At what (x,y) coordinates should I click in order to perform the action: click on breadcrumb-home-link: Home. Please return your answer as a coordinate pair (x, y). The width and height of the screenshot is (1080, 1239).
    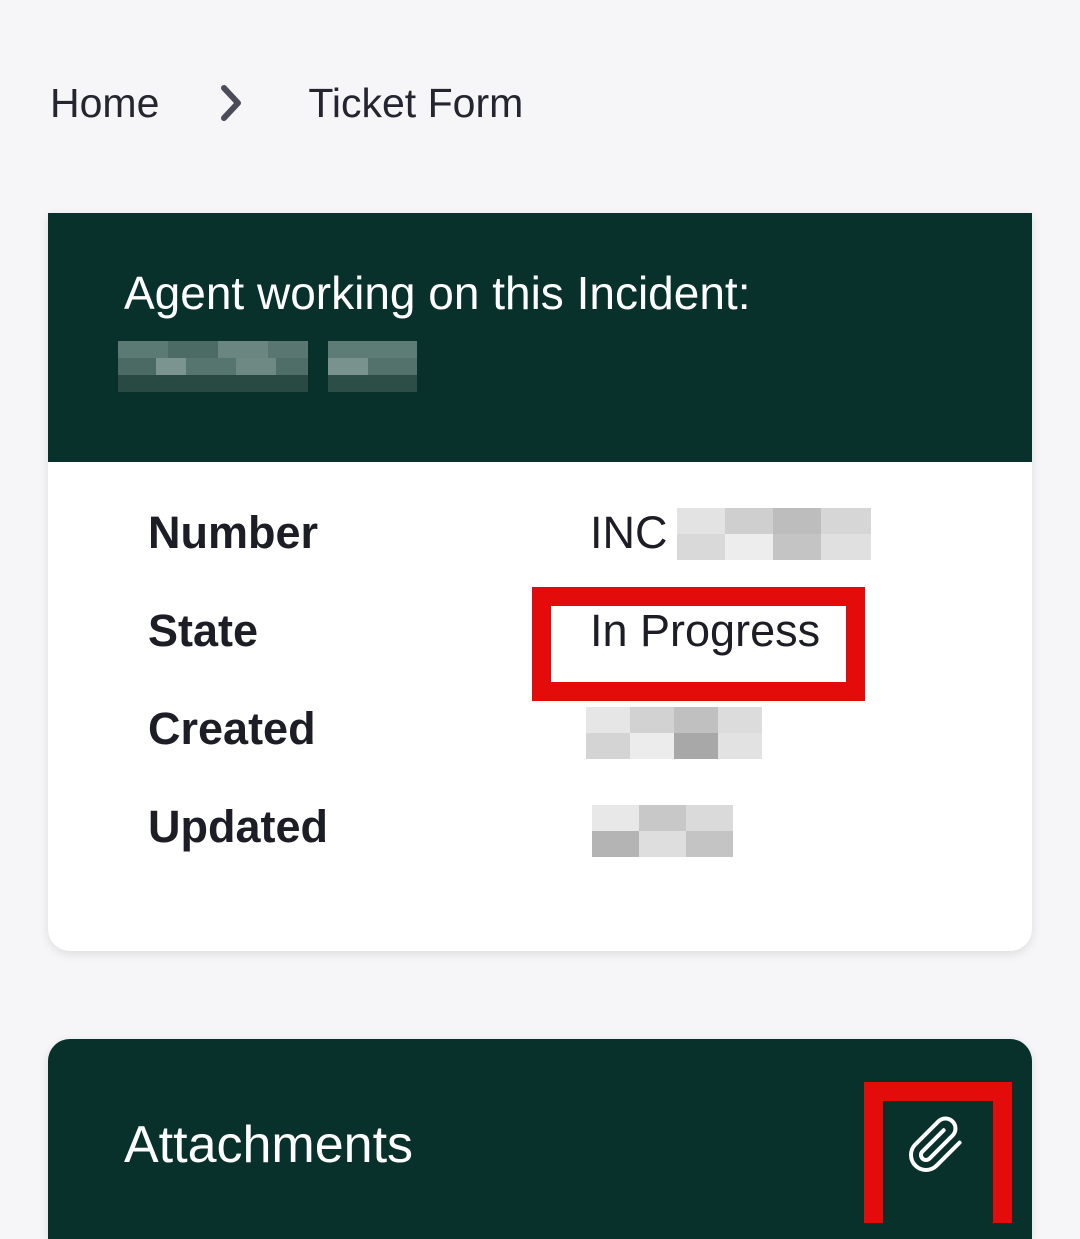
    Looking at the image, I should click on (104, 103).